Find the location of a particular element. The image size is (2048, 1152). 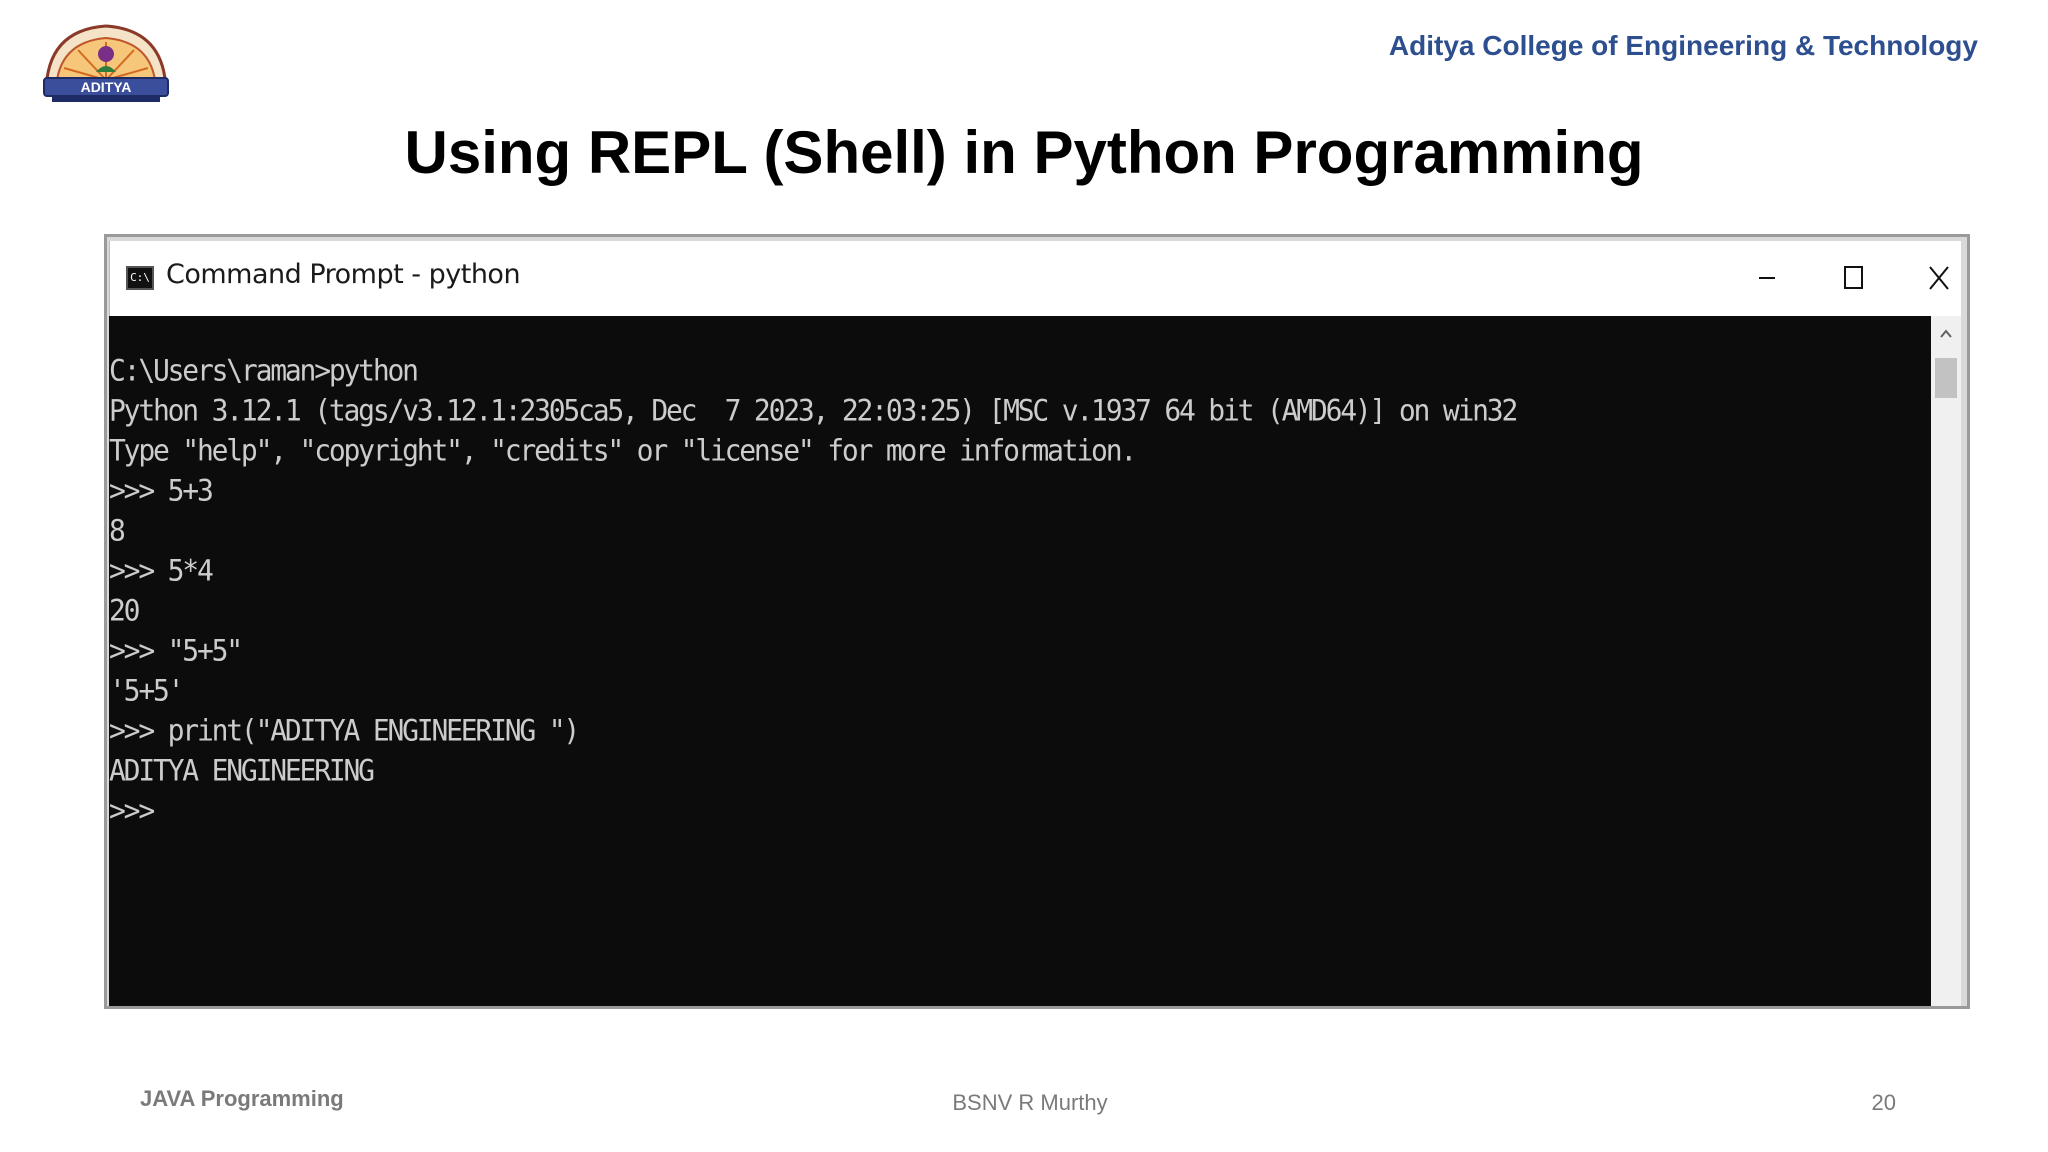

window-titlebar: C:\ Command Prompt - python is located at coordinates (1035, 278).